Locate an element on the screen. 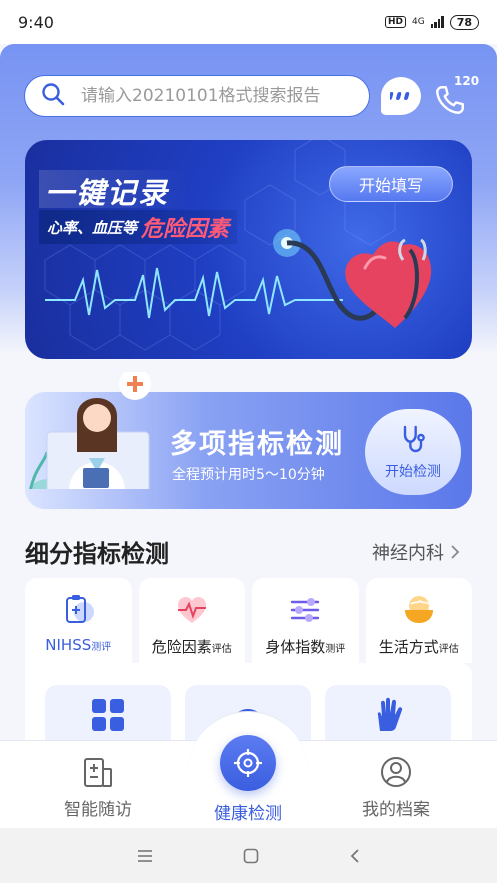  tab-lifestyle: 生活方式评估 is located at coordinates (418, 620).